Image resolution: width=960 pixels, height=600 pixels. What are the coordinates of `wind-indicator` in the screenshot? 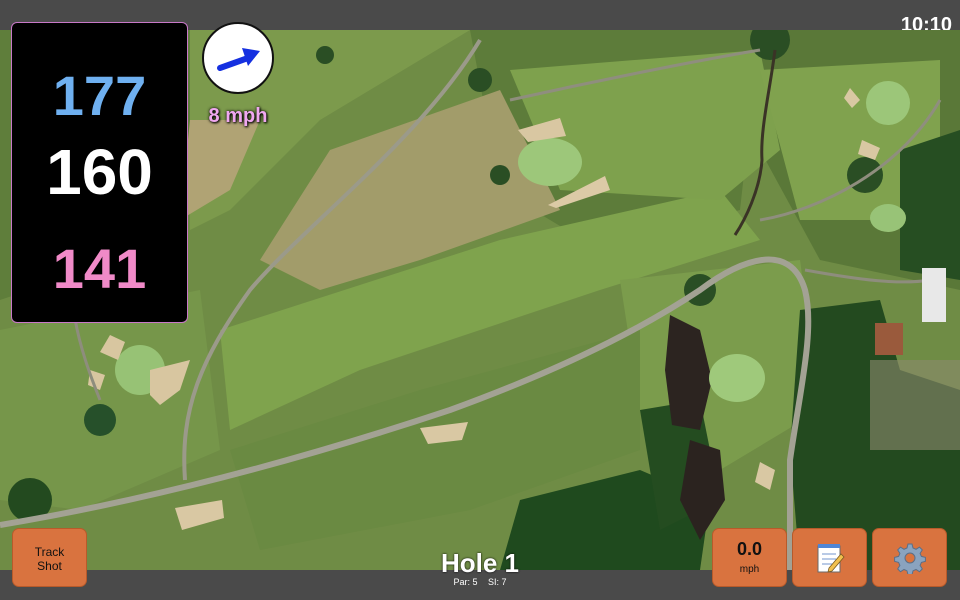 It's located at (238, 58).